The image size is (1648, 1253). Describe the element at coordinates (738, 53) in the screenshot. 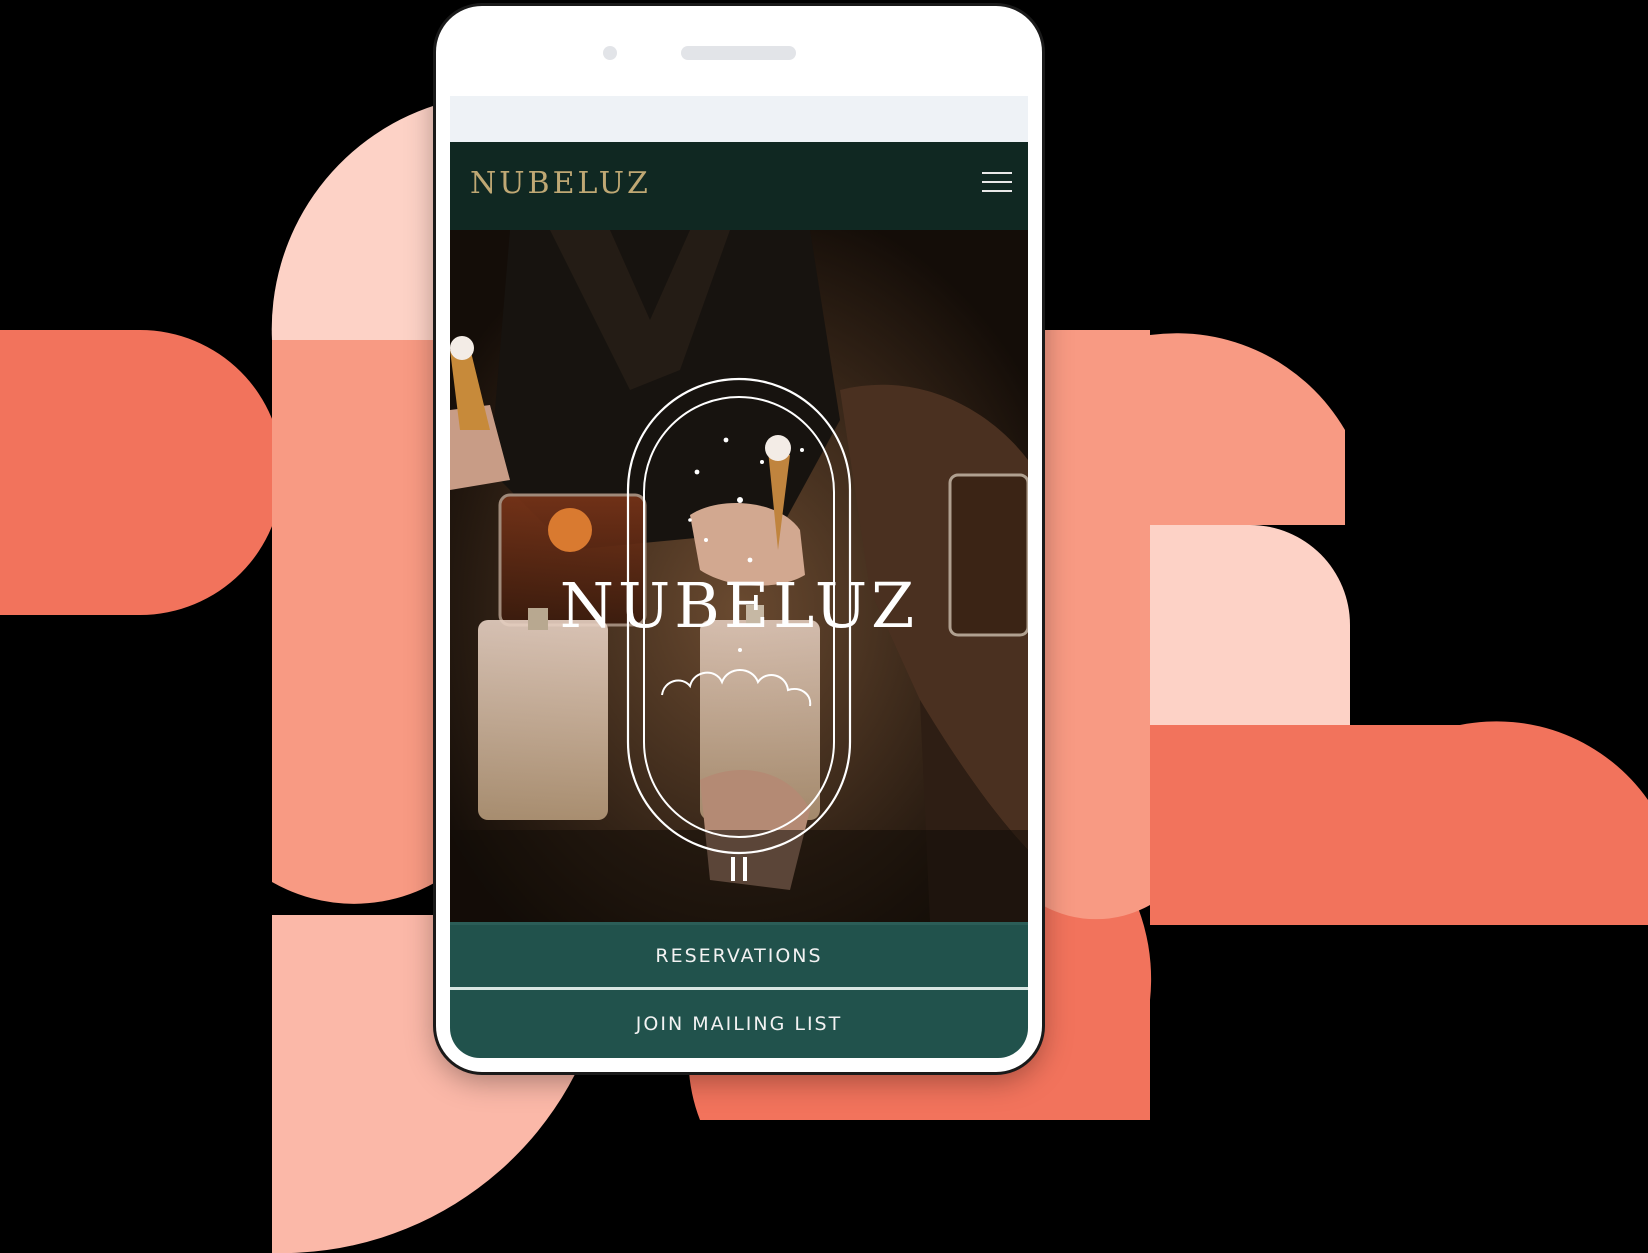

I see `phone-speaker` at that location.